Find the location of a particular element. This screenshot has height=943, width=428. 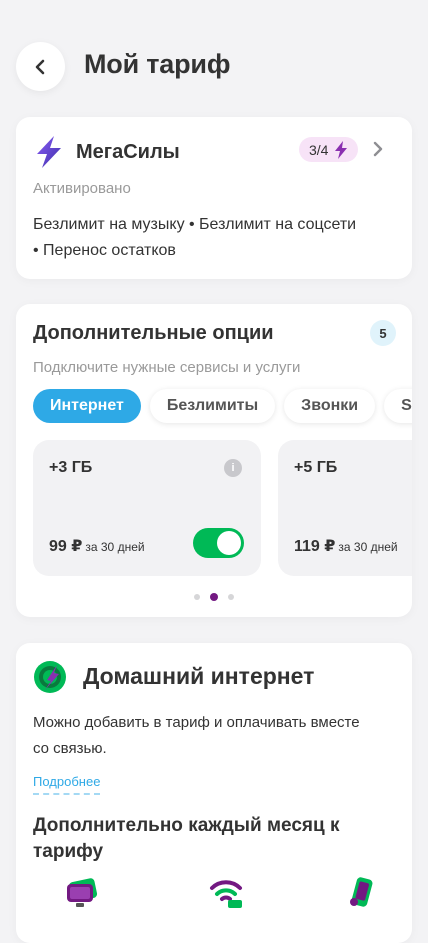

tariff-level-text: 3/4 is located at coordinates (319, 149).